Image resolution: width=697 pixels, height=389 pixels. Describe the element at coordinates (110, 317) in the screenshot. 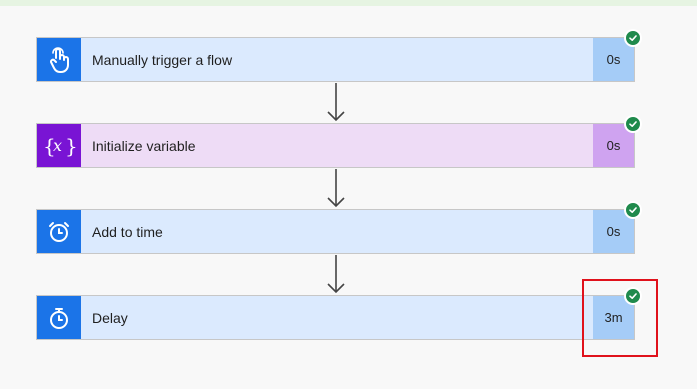

I see `step-title: Delay` at that location.